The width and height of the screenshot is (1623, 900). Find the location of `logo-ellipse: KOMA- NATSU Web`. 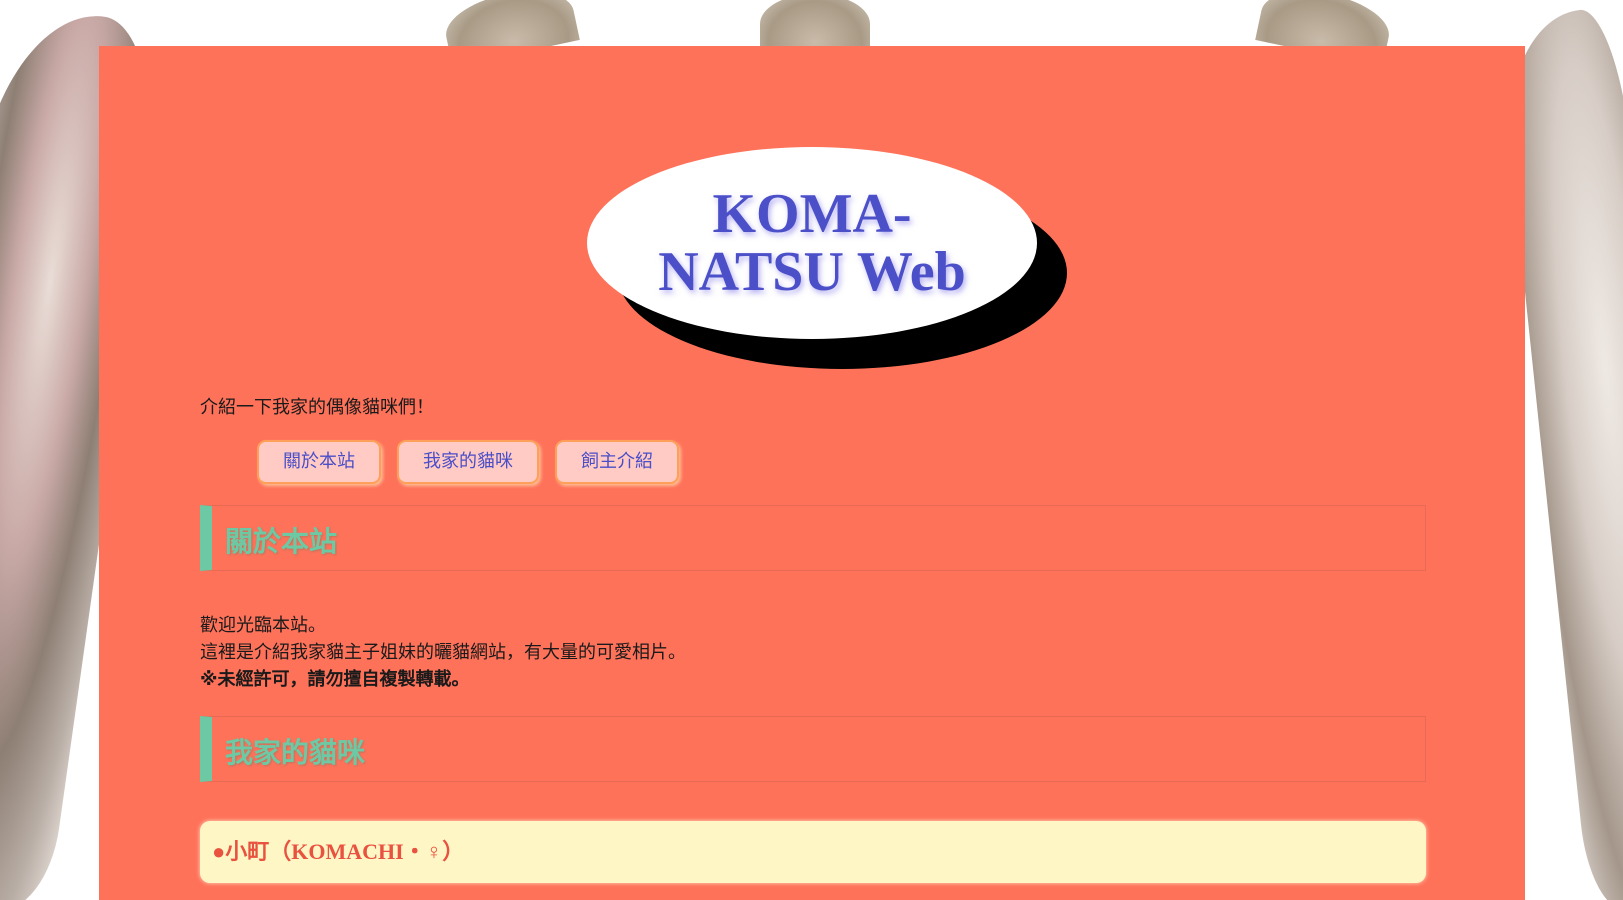

logo-ellipse: KOMA- NATSU Web is located at coordinates (812, 243).